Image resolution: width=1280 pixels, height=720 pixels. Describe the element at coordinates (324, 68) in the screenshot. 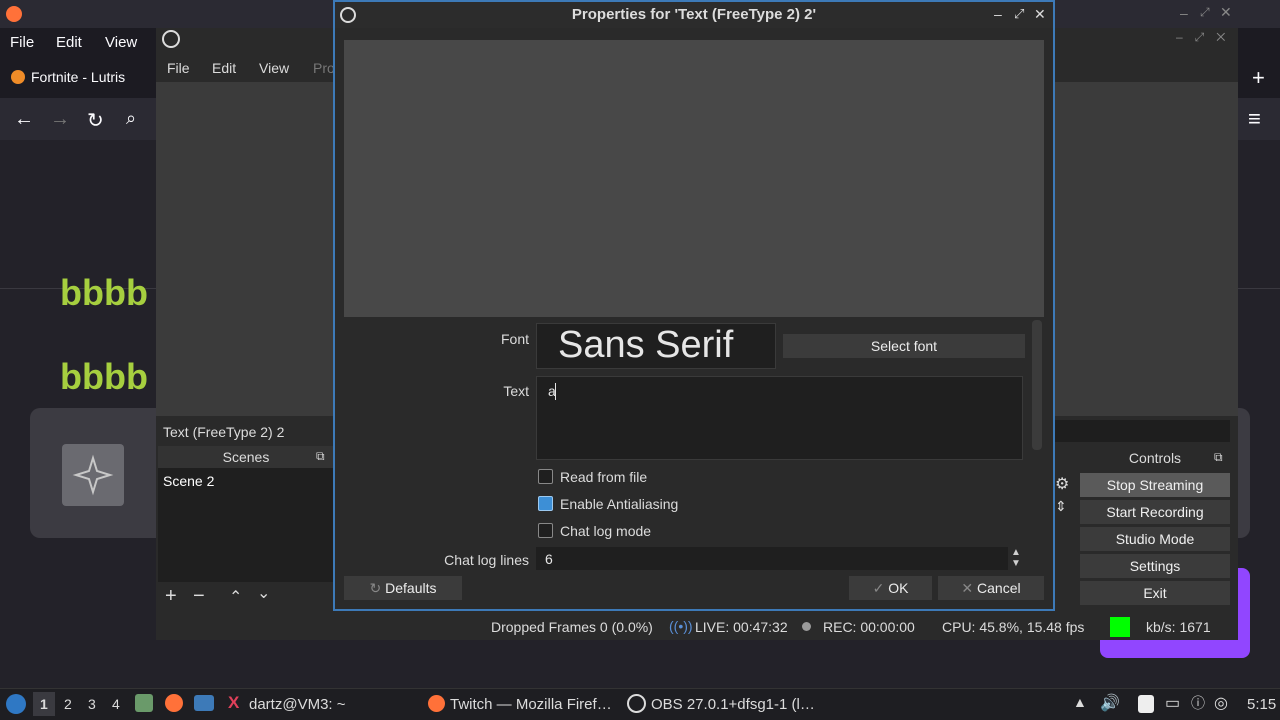

I see `obs-menu-profile: Pro` at that location.